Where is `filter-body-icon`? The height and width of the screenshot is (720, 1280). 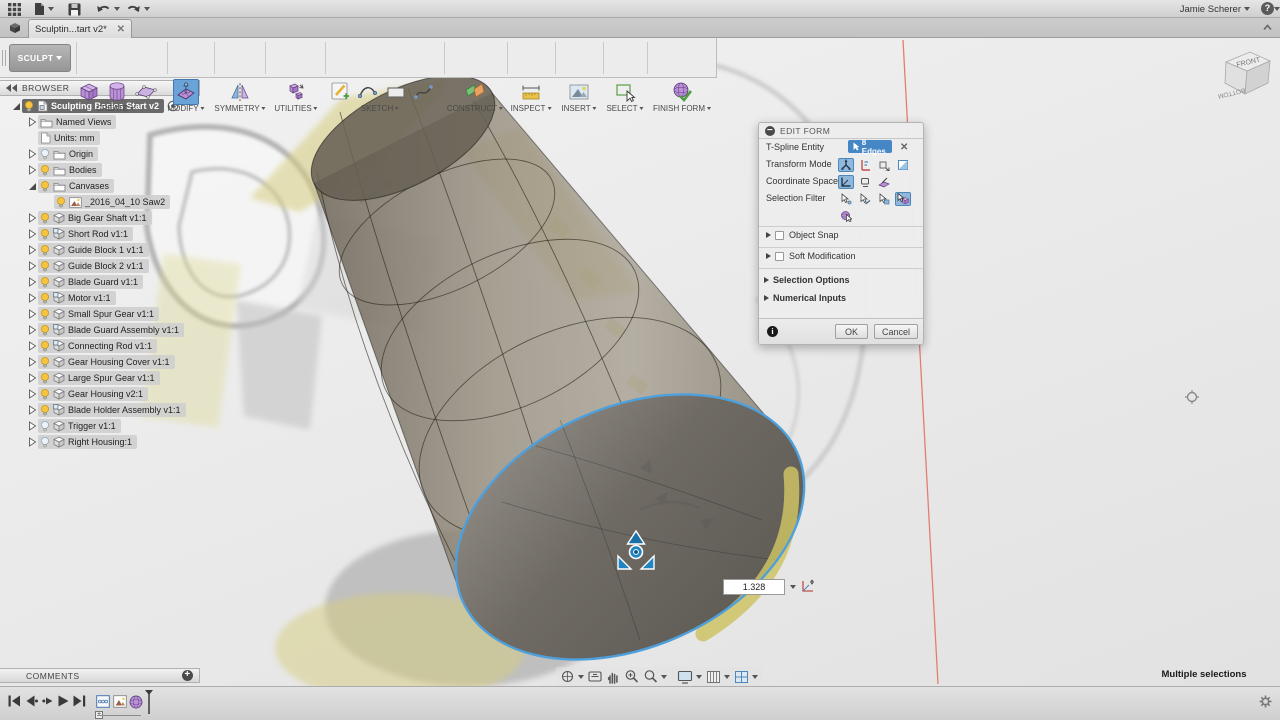
filter-body-icon is located at coordinates (903, 199).